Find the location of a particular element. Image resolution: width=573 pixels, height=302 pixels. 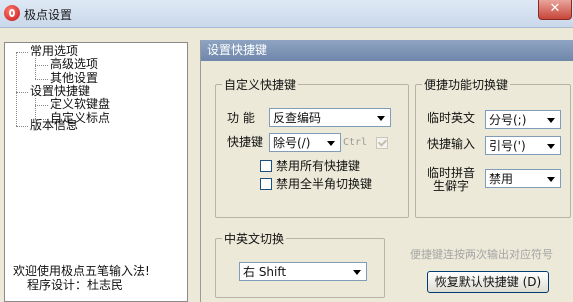

temp-english-select: 分号(;) is located at coordinates (523, 119).